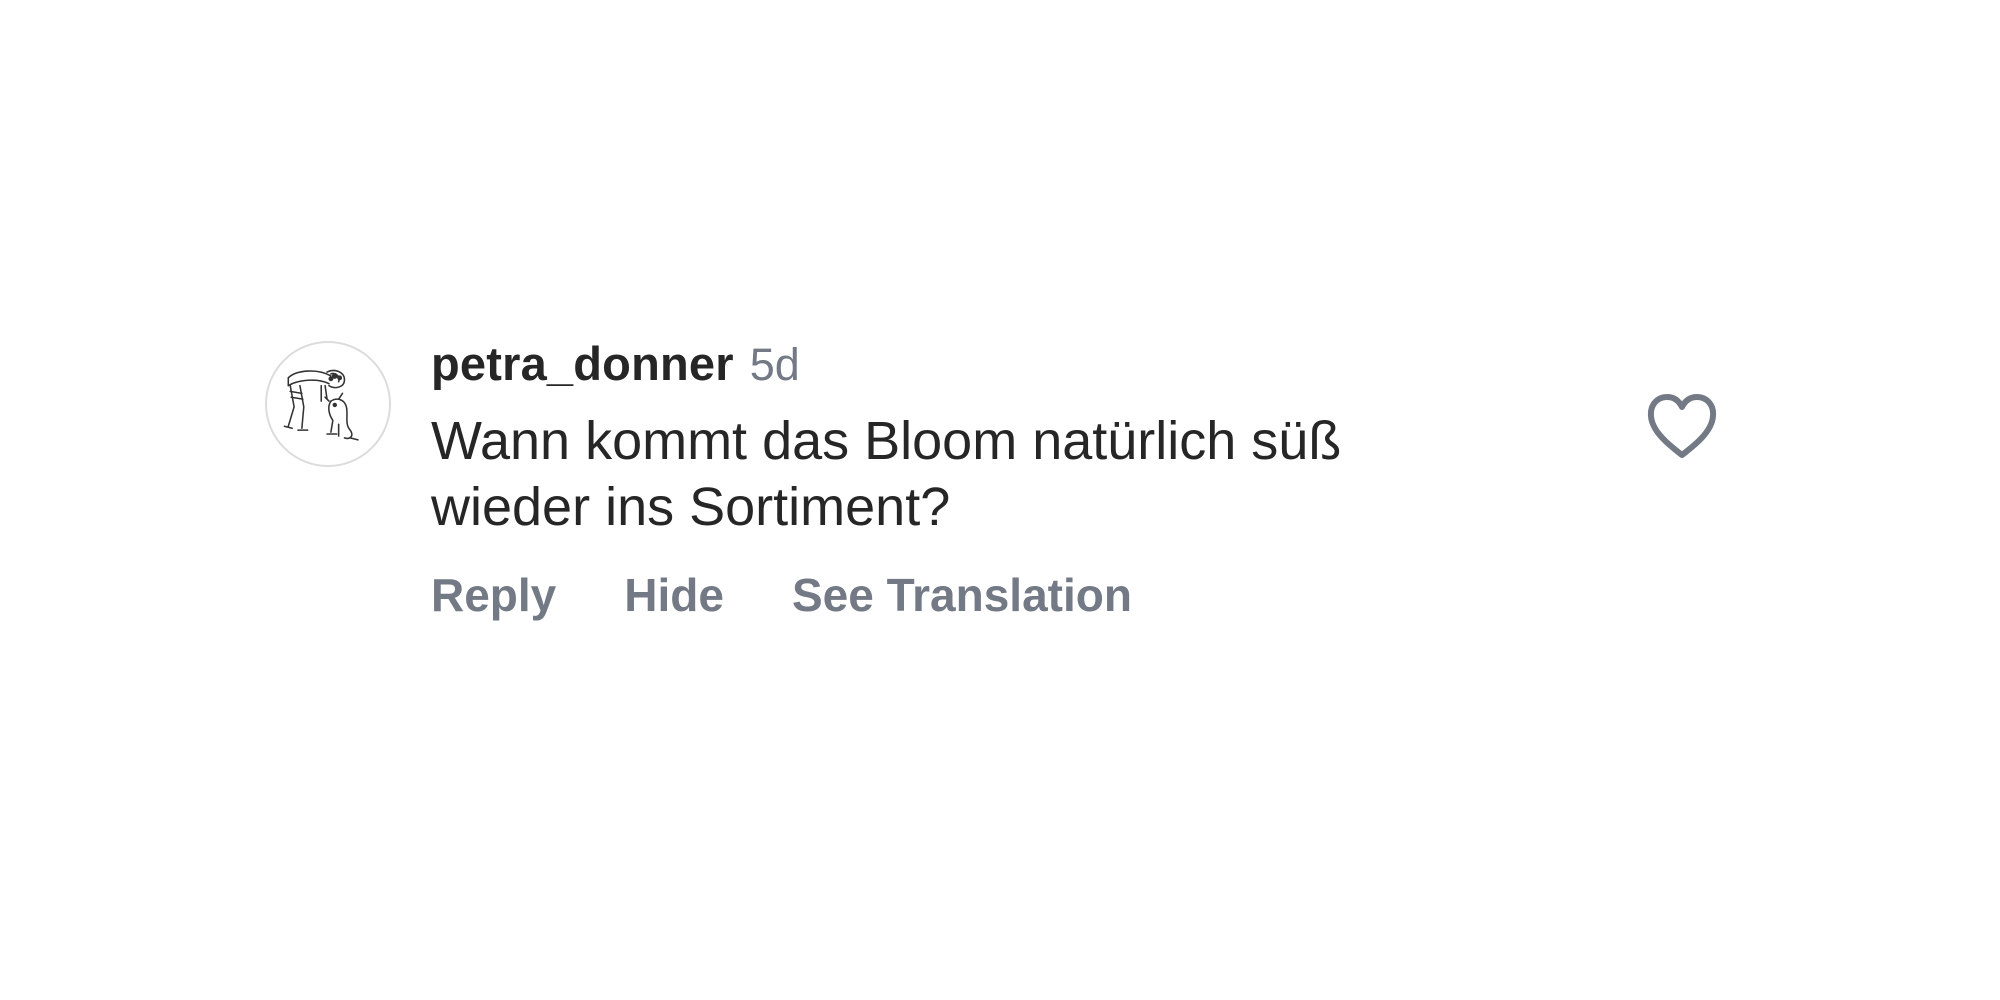 This screenshot has width=2000, height=1000. I want to click on heart-outline-icon, so click(1682, 426).